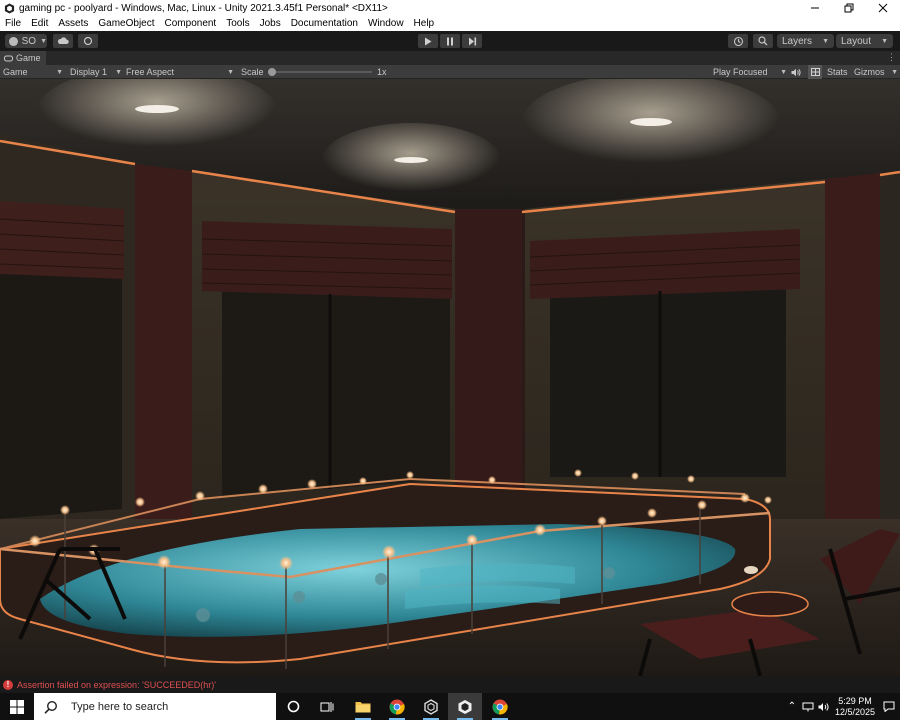 The width and height of the screenshot is (900, 720). I want to click on task-view-icon, so click(327, 706).